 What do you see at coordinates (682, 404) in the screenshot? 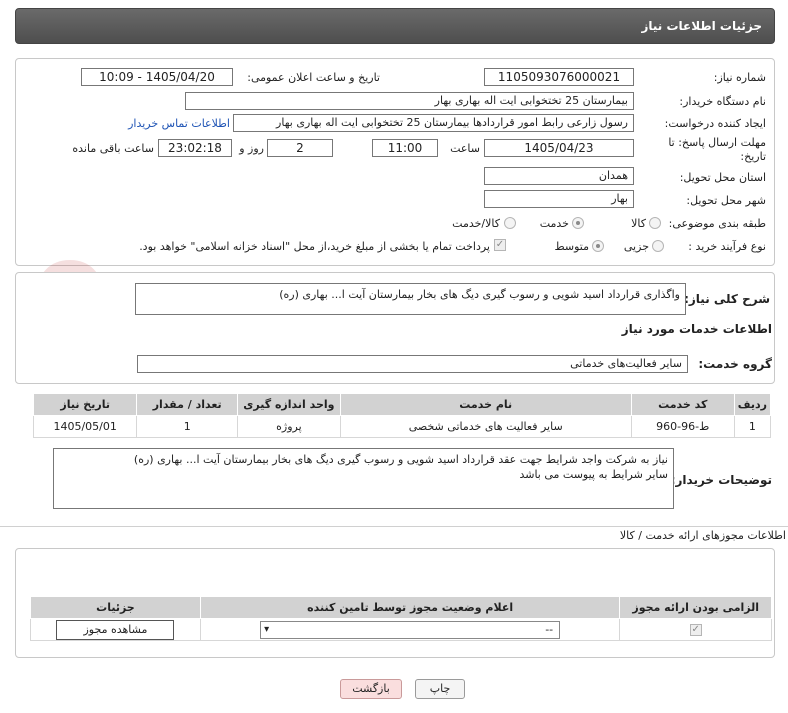
I see `col-service-code: کد خدمت` at bounding box center [682, 404].